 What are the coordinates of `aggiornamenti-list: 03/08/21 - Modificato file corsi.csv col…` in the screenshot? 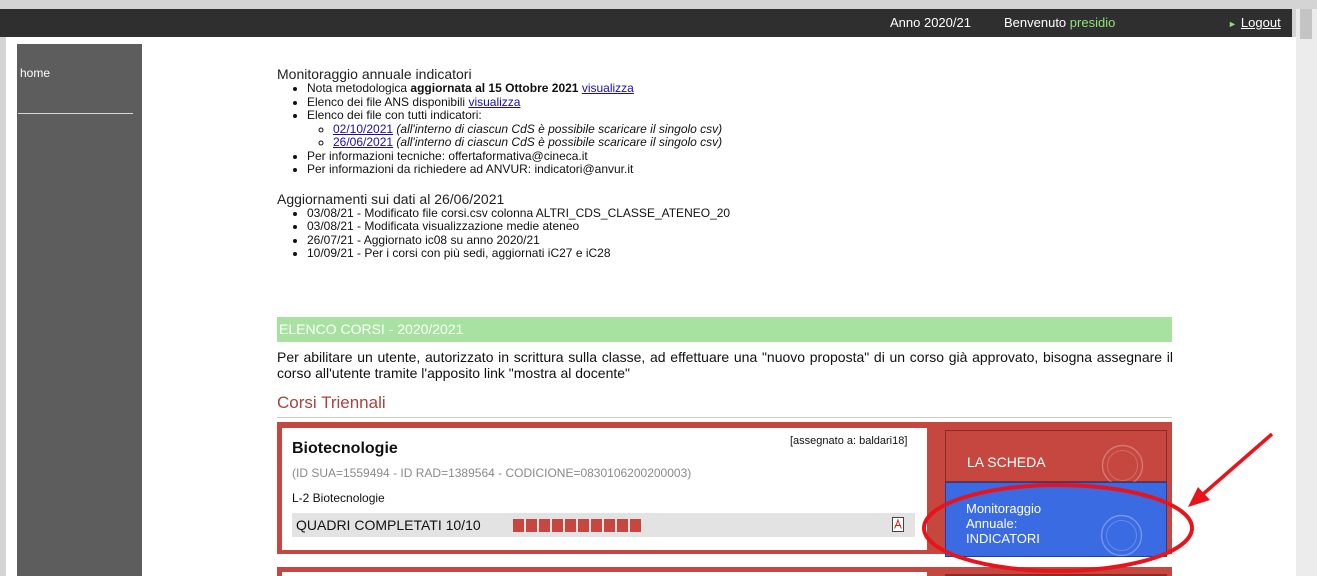 It's located at (727, 233).